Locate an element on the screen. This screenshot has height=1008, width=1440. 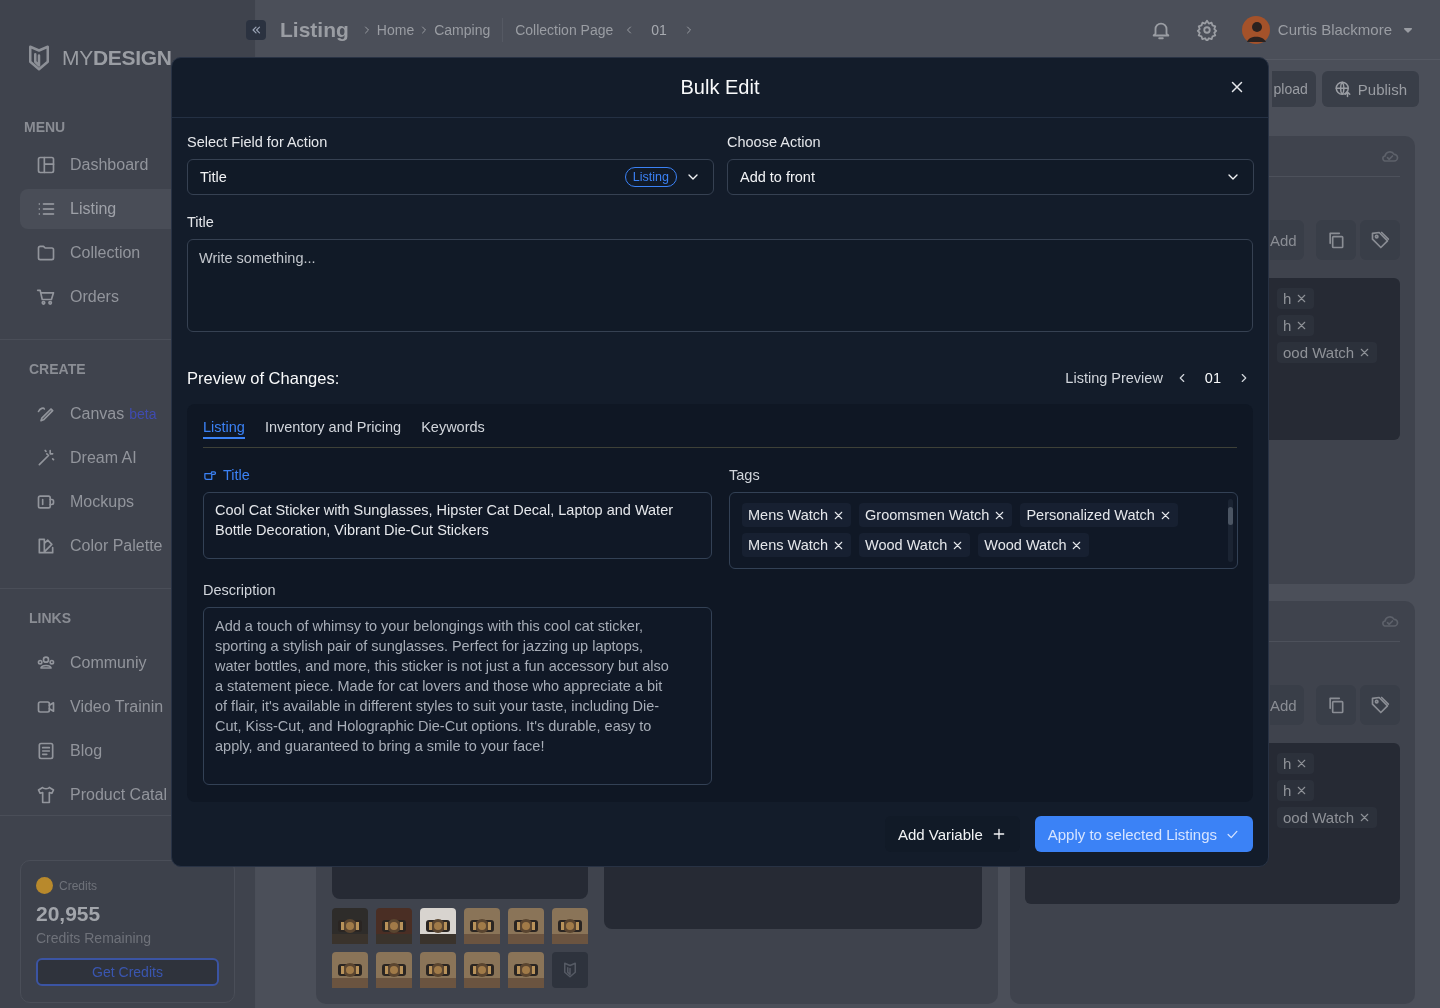
title-preview: Cool Cat Sticker with Sunglasses, Hipster Cat Decal, Laptop and Water Bottle Decoration, Vibrant Die-Cut Stickers is located at coordinates (457, 525).